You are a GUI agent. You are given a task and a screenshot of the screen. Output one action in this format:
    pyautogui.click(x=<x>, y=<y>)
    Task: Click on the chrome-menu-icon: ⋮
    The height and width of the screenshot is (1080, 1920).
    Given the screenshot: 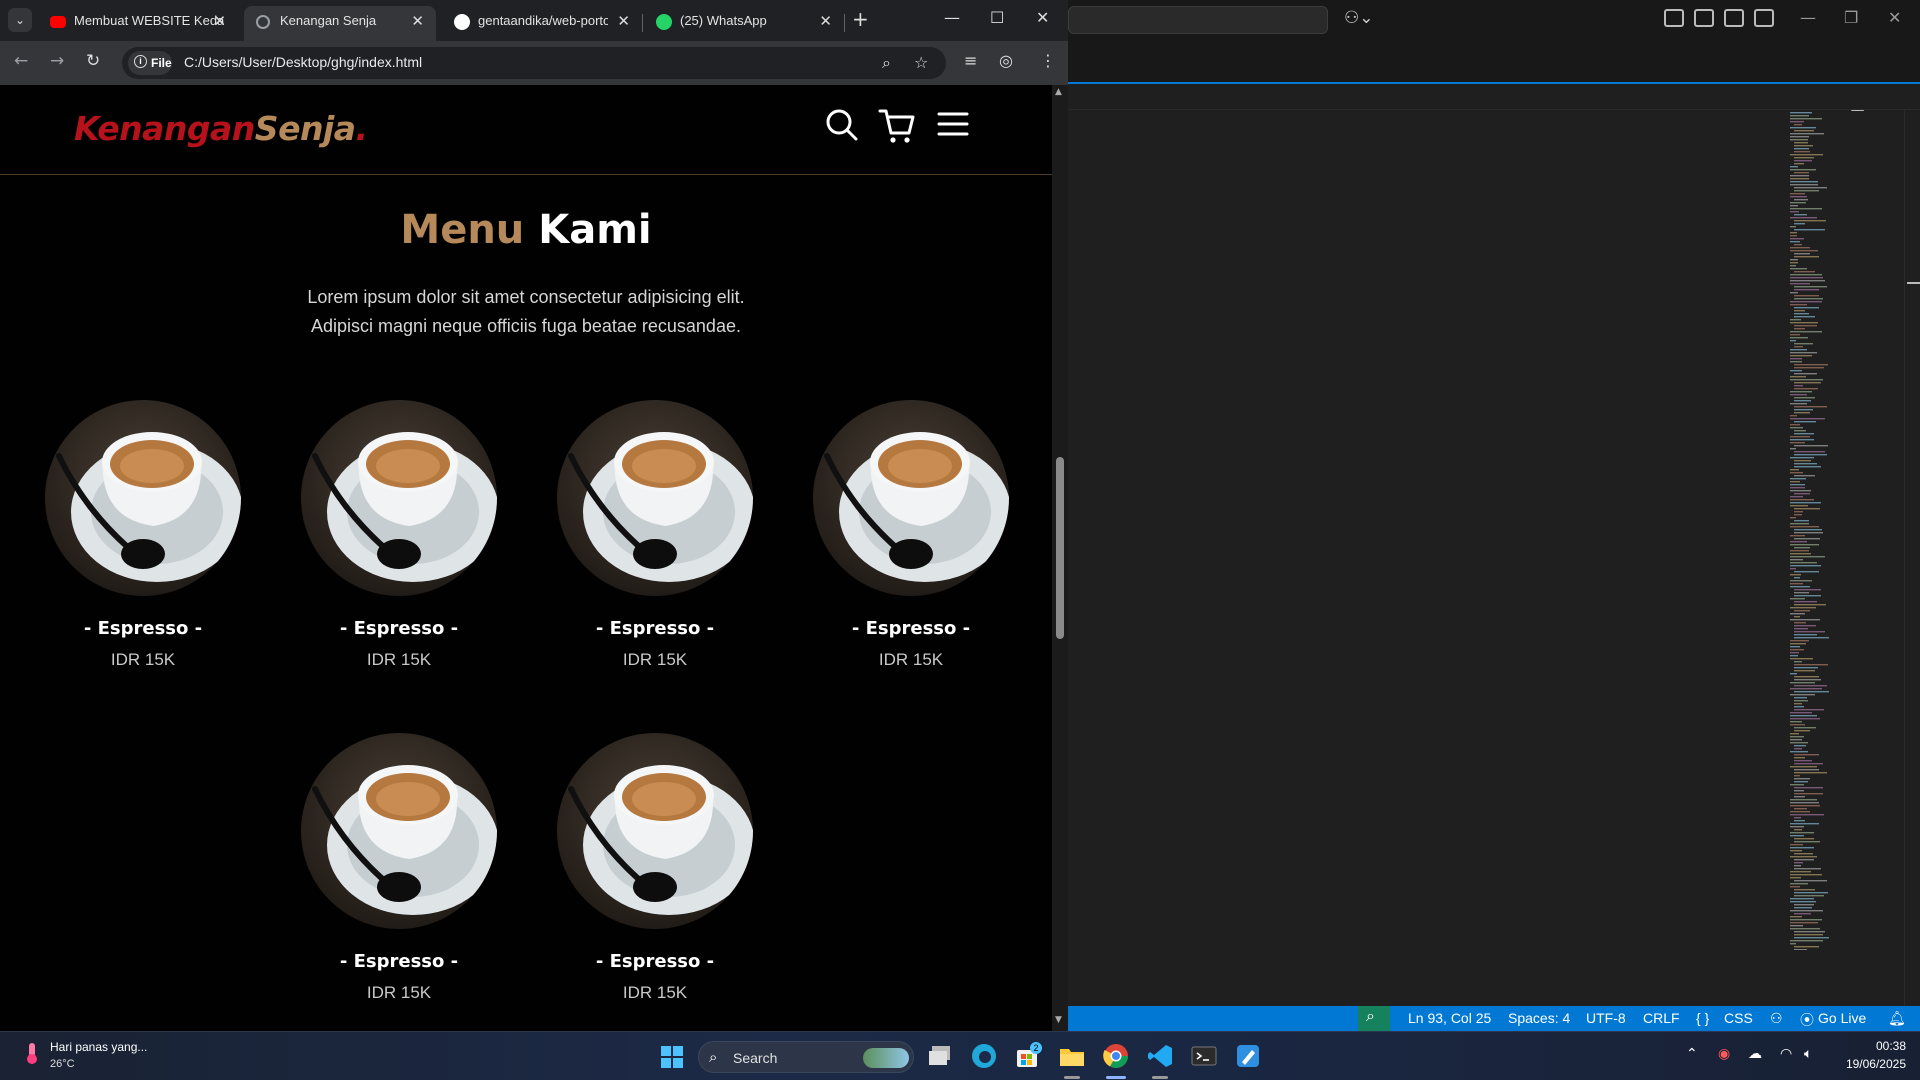 What is the action you would take?
    pyautogui.click(x=1048, y=60)
    